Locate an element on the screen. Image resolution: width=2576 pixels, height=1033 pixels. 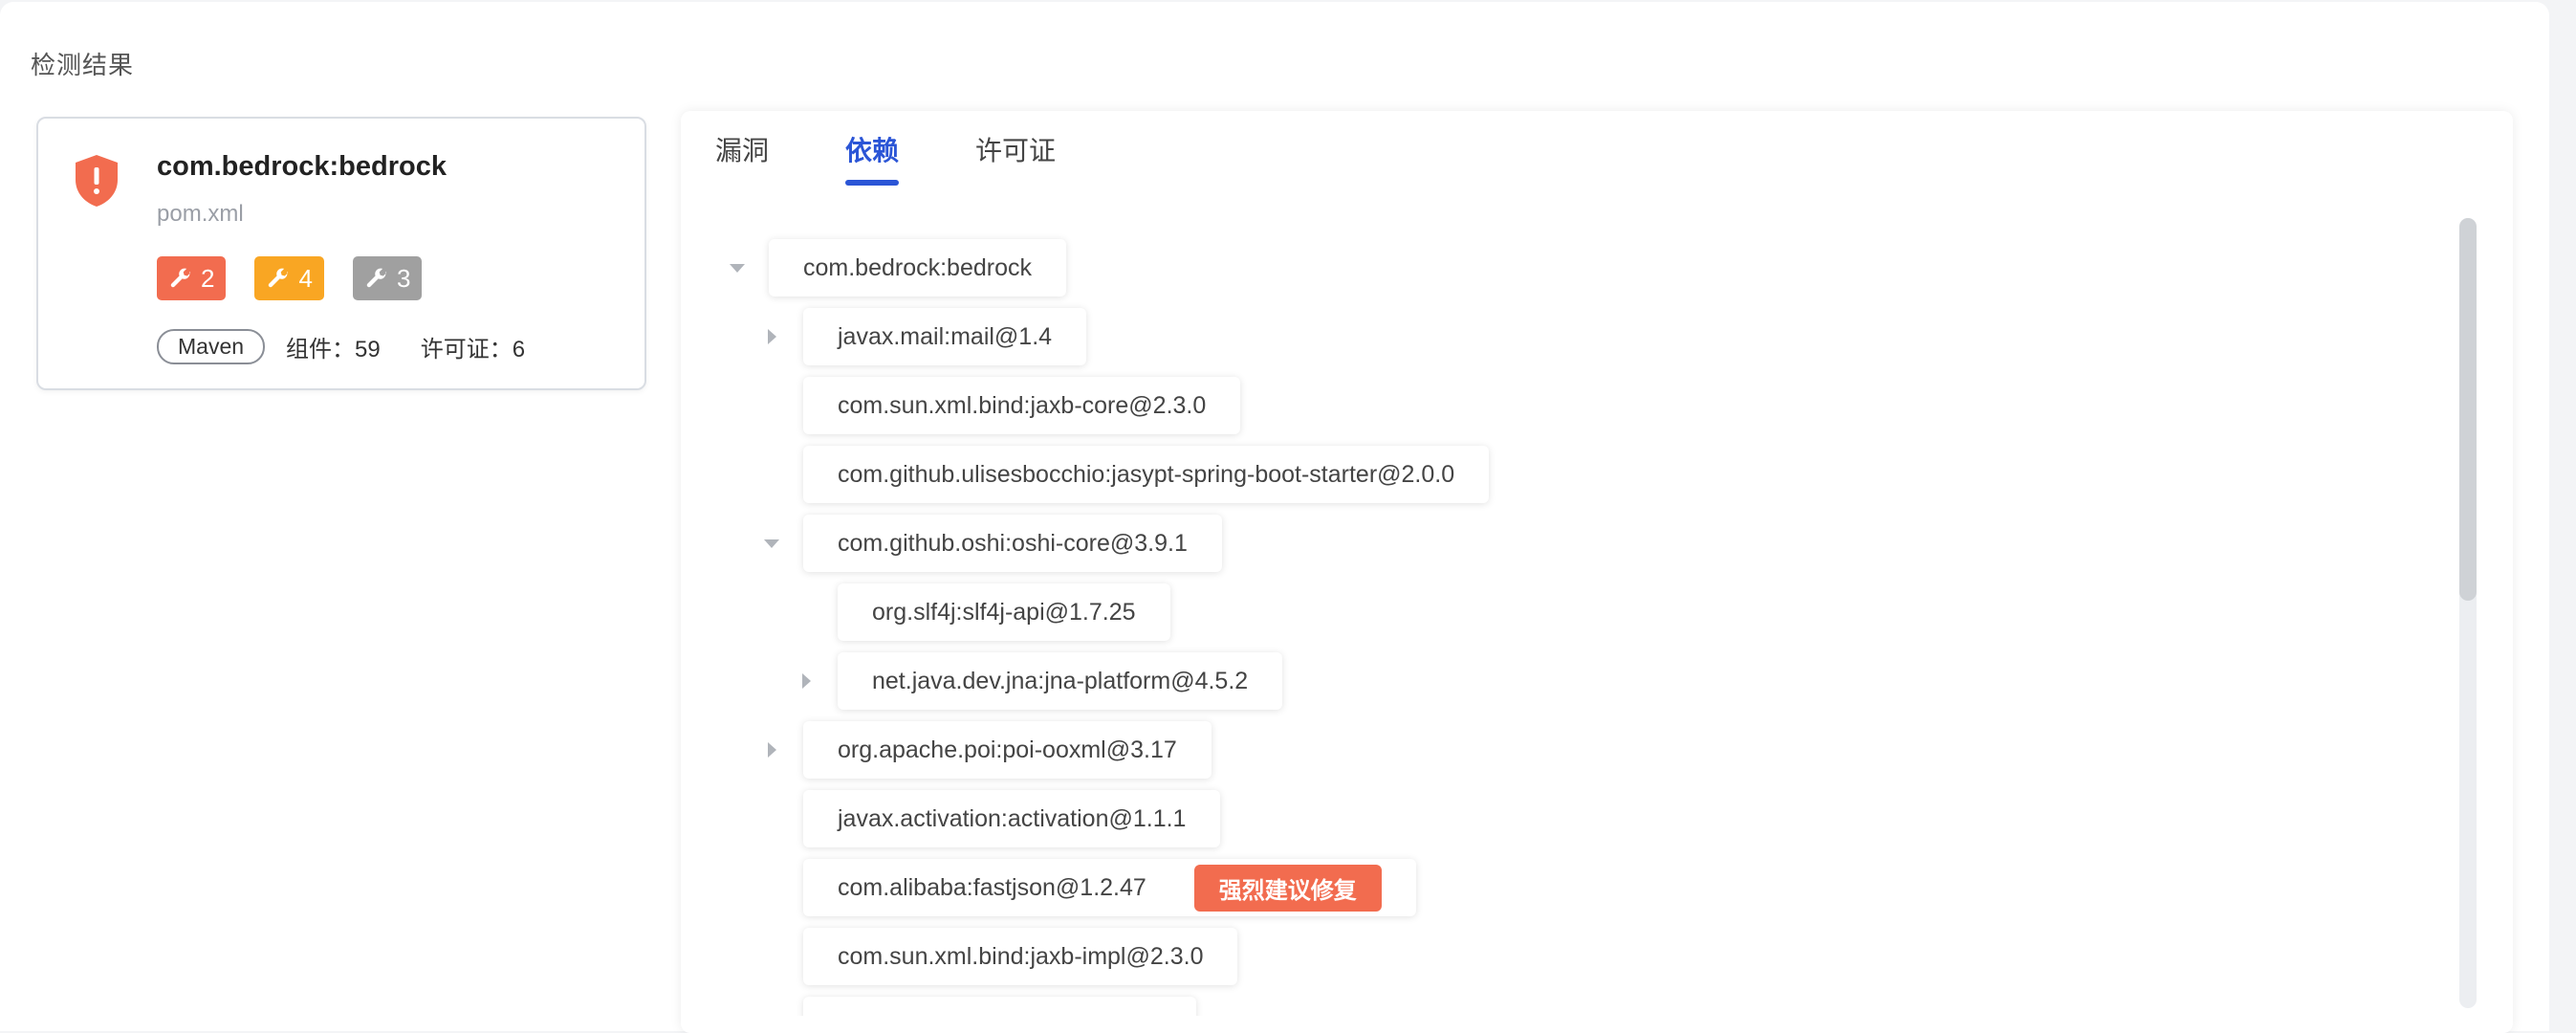
result-tabs: 漏洞 依赖 许可证 is located at coordinates (885, 158).